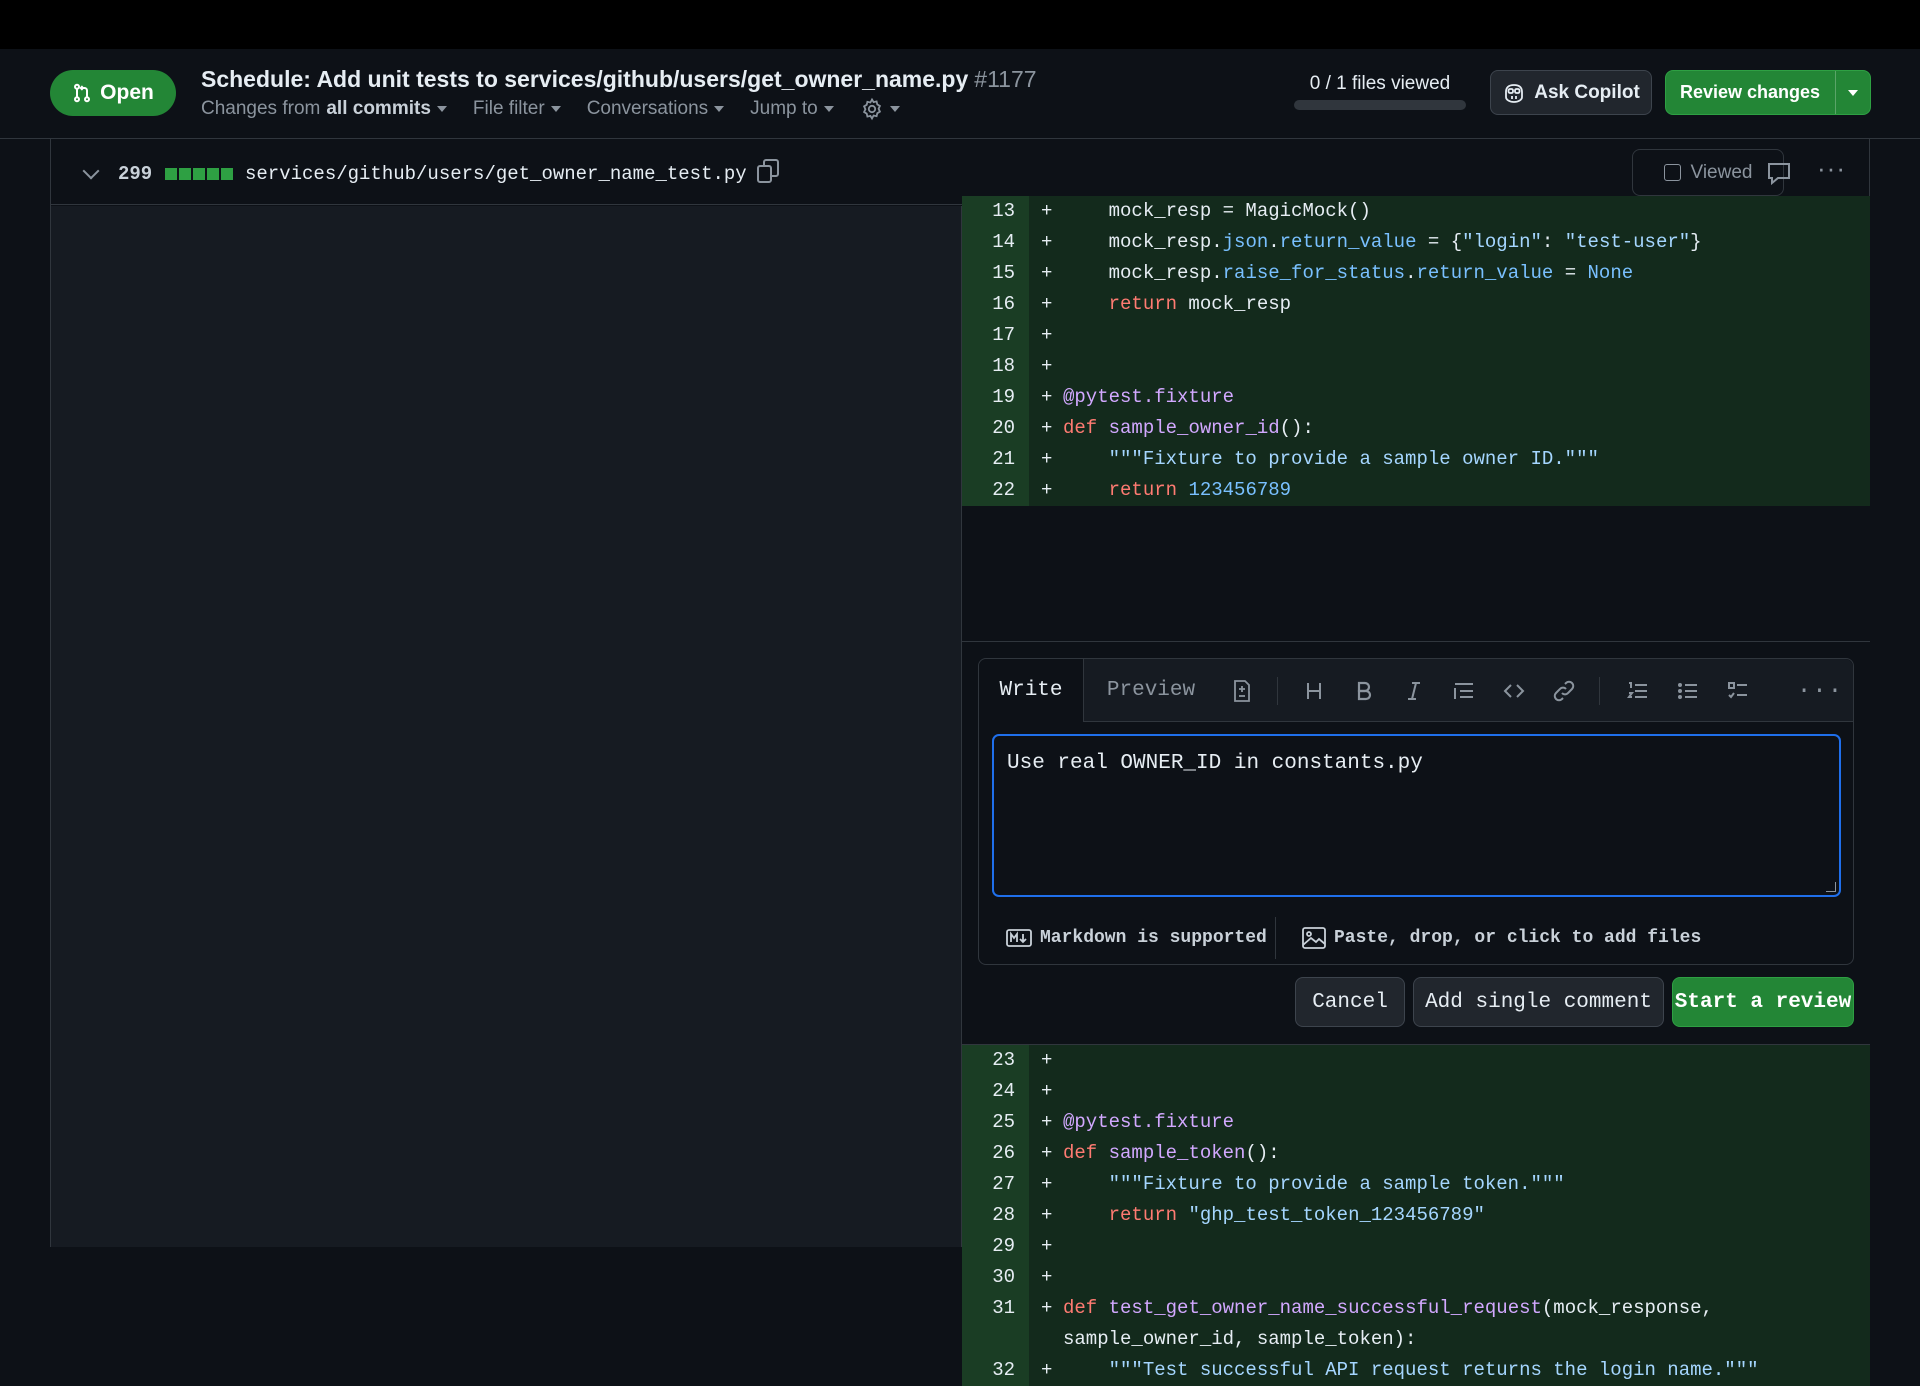 Image resolution: width=1920 pixels, height=1386 pixels. What do you see at coordinates (1779, 173) in the screenshot?
I see `comment-icon` at bounding box center [1779, 173].